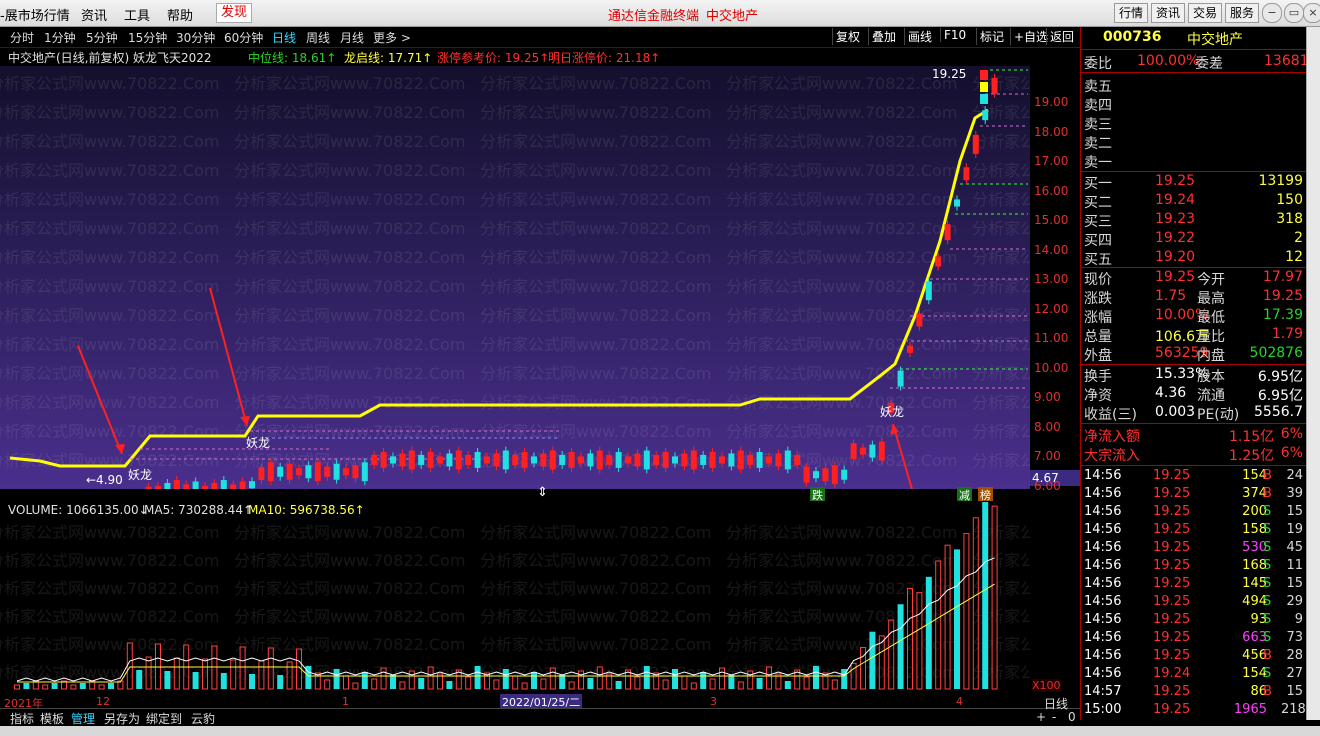  I want to click on price-axis-tick: 12.00, so click(1051, 308).